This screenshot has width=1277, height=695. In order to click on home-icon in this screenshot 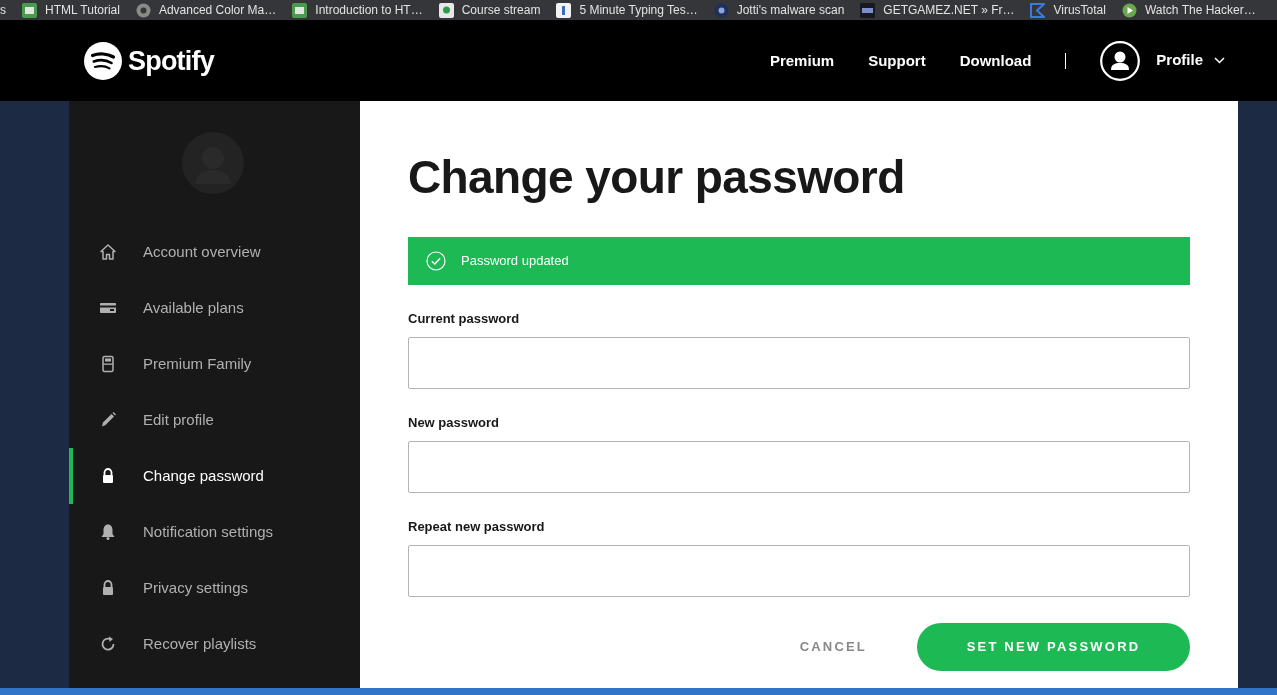, I will do `click(108, 252)`.